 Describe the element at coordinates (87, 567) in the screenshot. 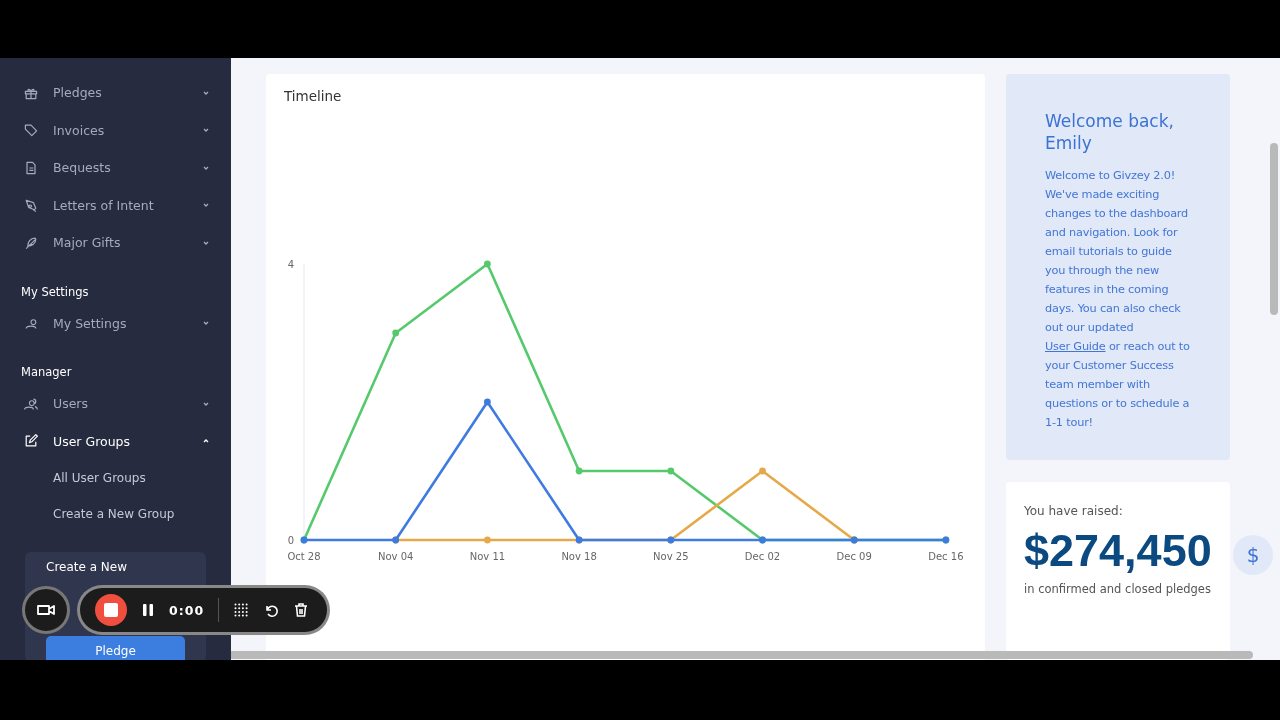

I see `create-card-title: Create a New` at that location.